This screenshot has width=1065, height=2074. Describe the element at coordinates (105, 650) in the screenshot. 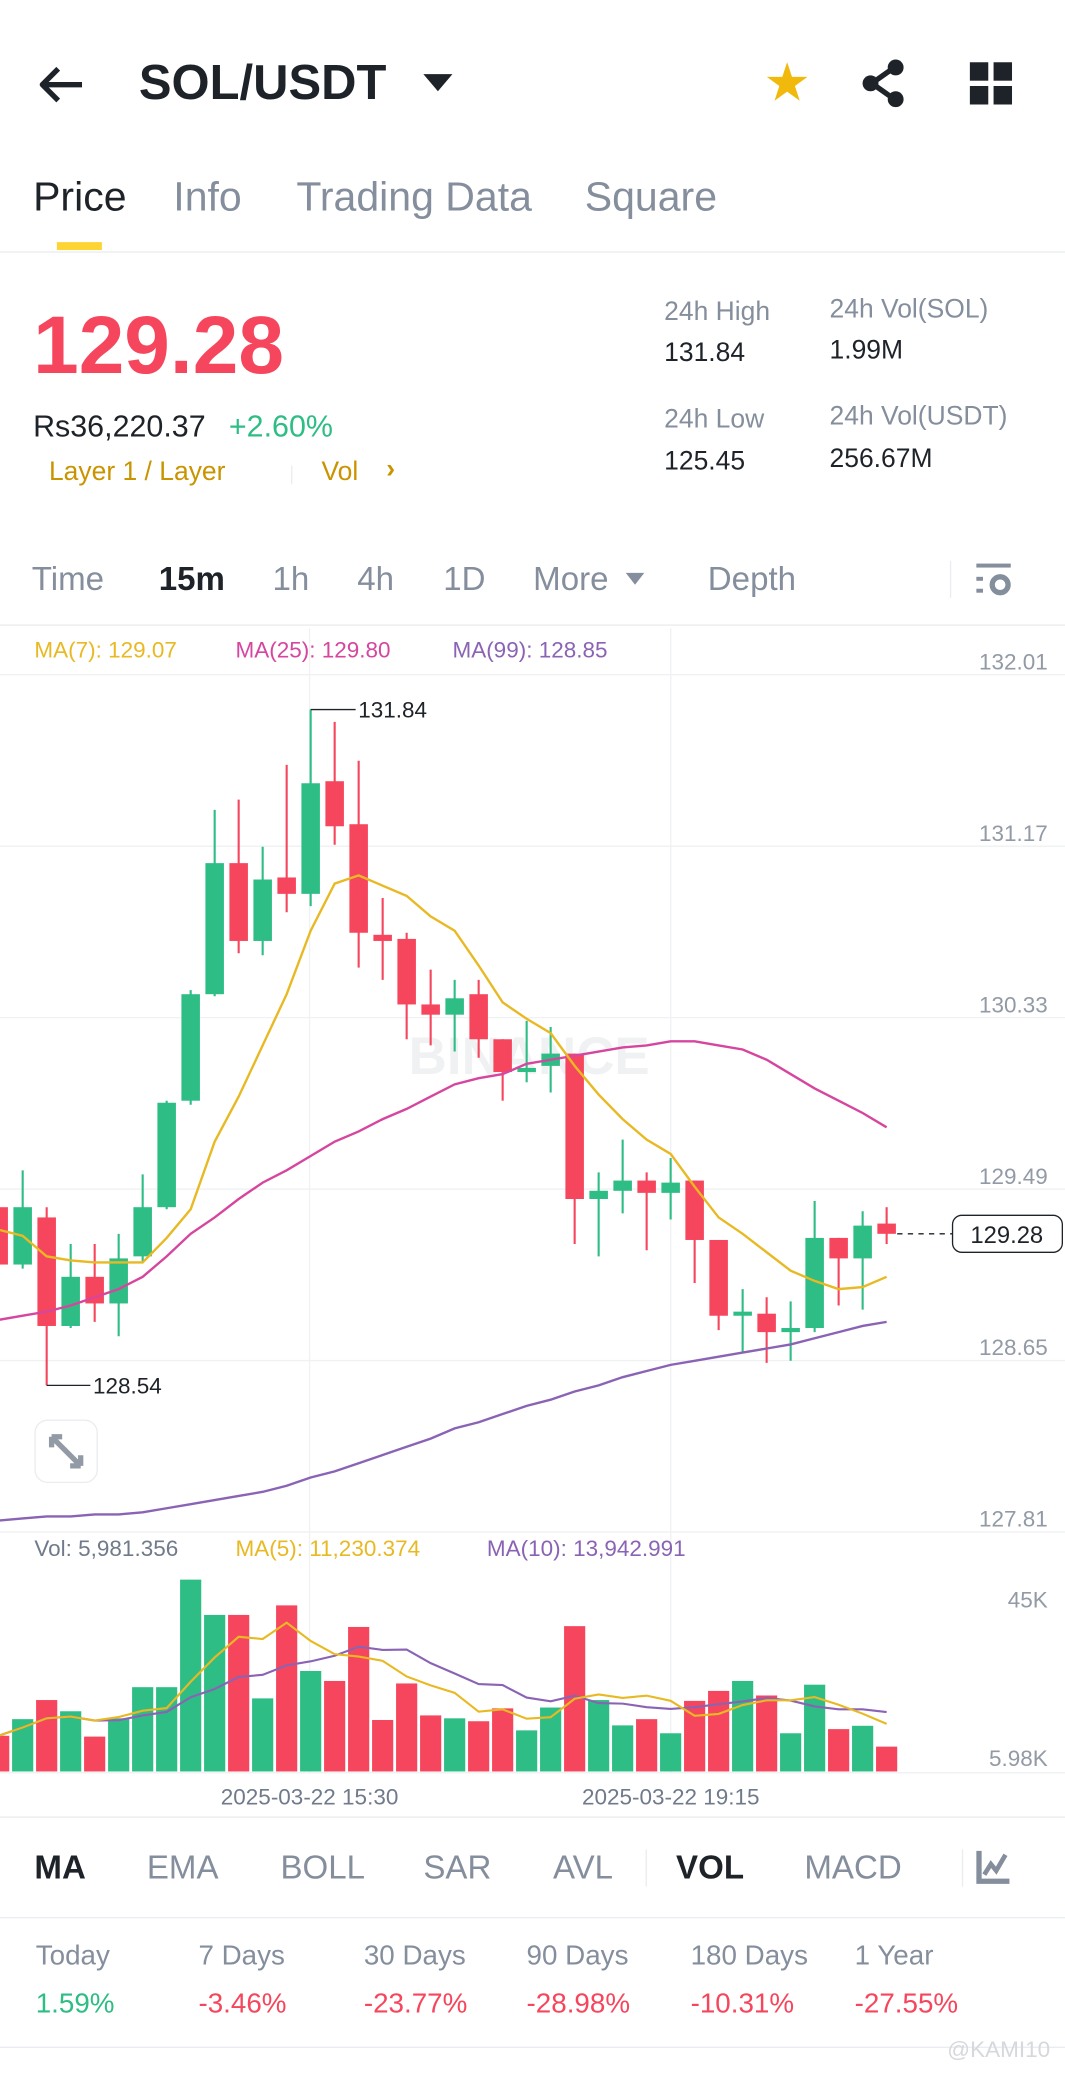

I see `ma7-legend: MA(7): 129.07` at that location.